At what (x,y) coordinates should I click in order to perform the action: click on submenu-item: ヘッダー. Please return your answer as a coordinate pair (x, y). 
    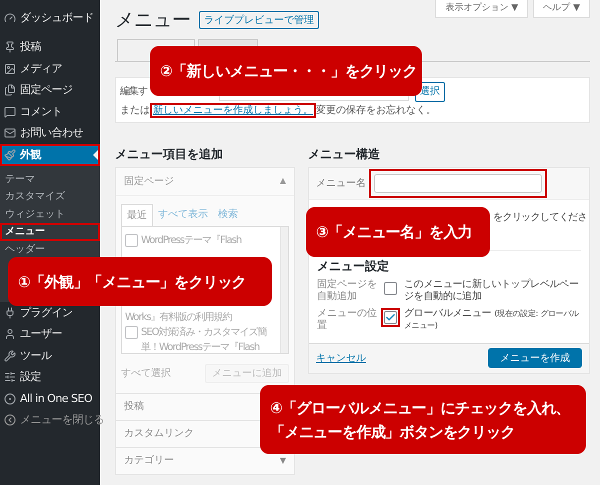
    Looking at the image, I should click on (50, 249).